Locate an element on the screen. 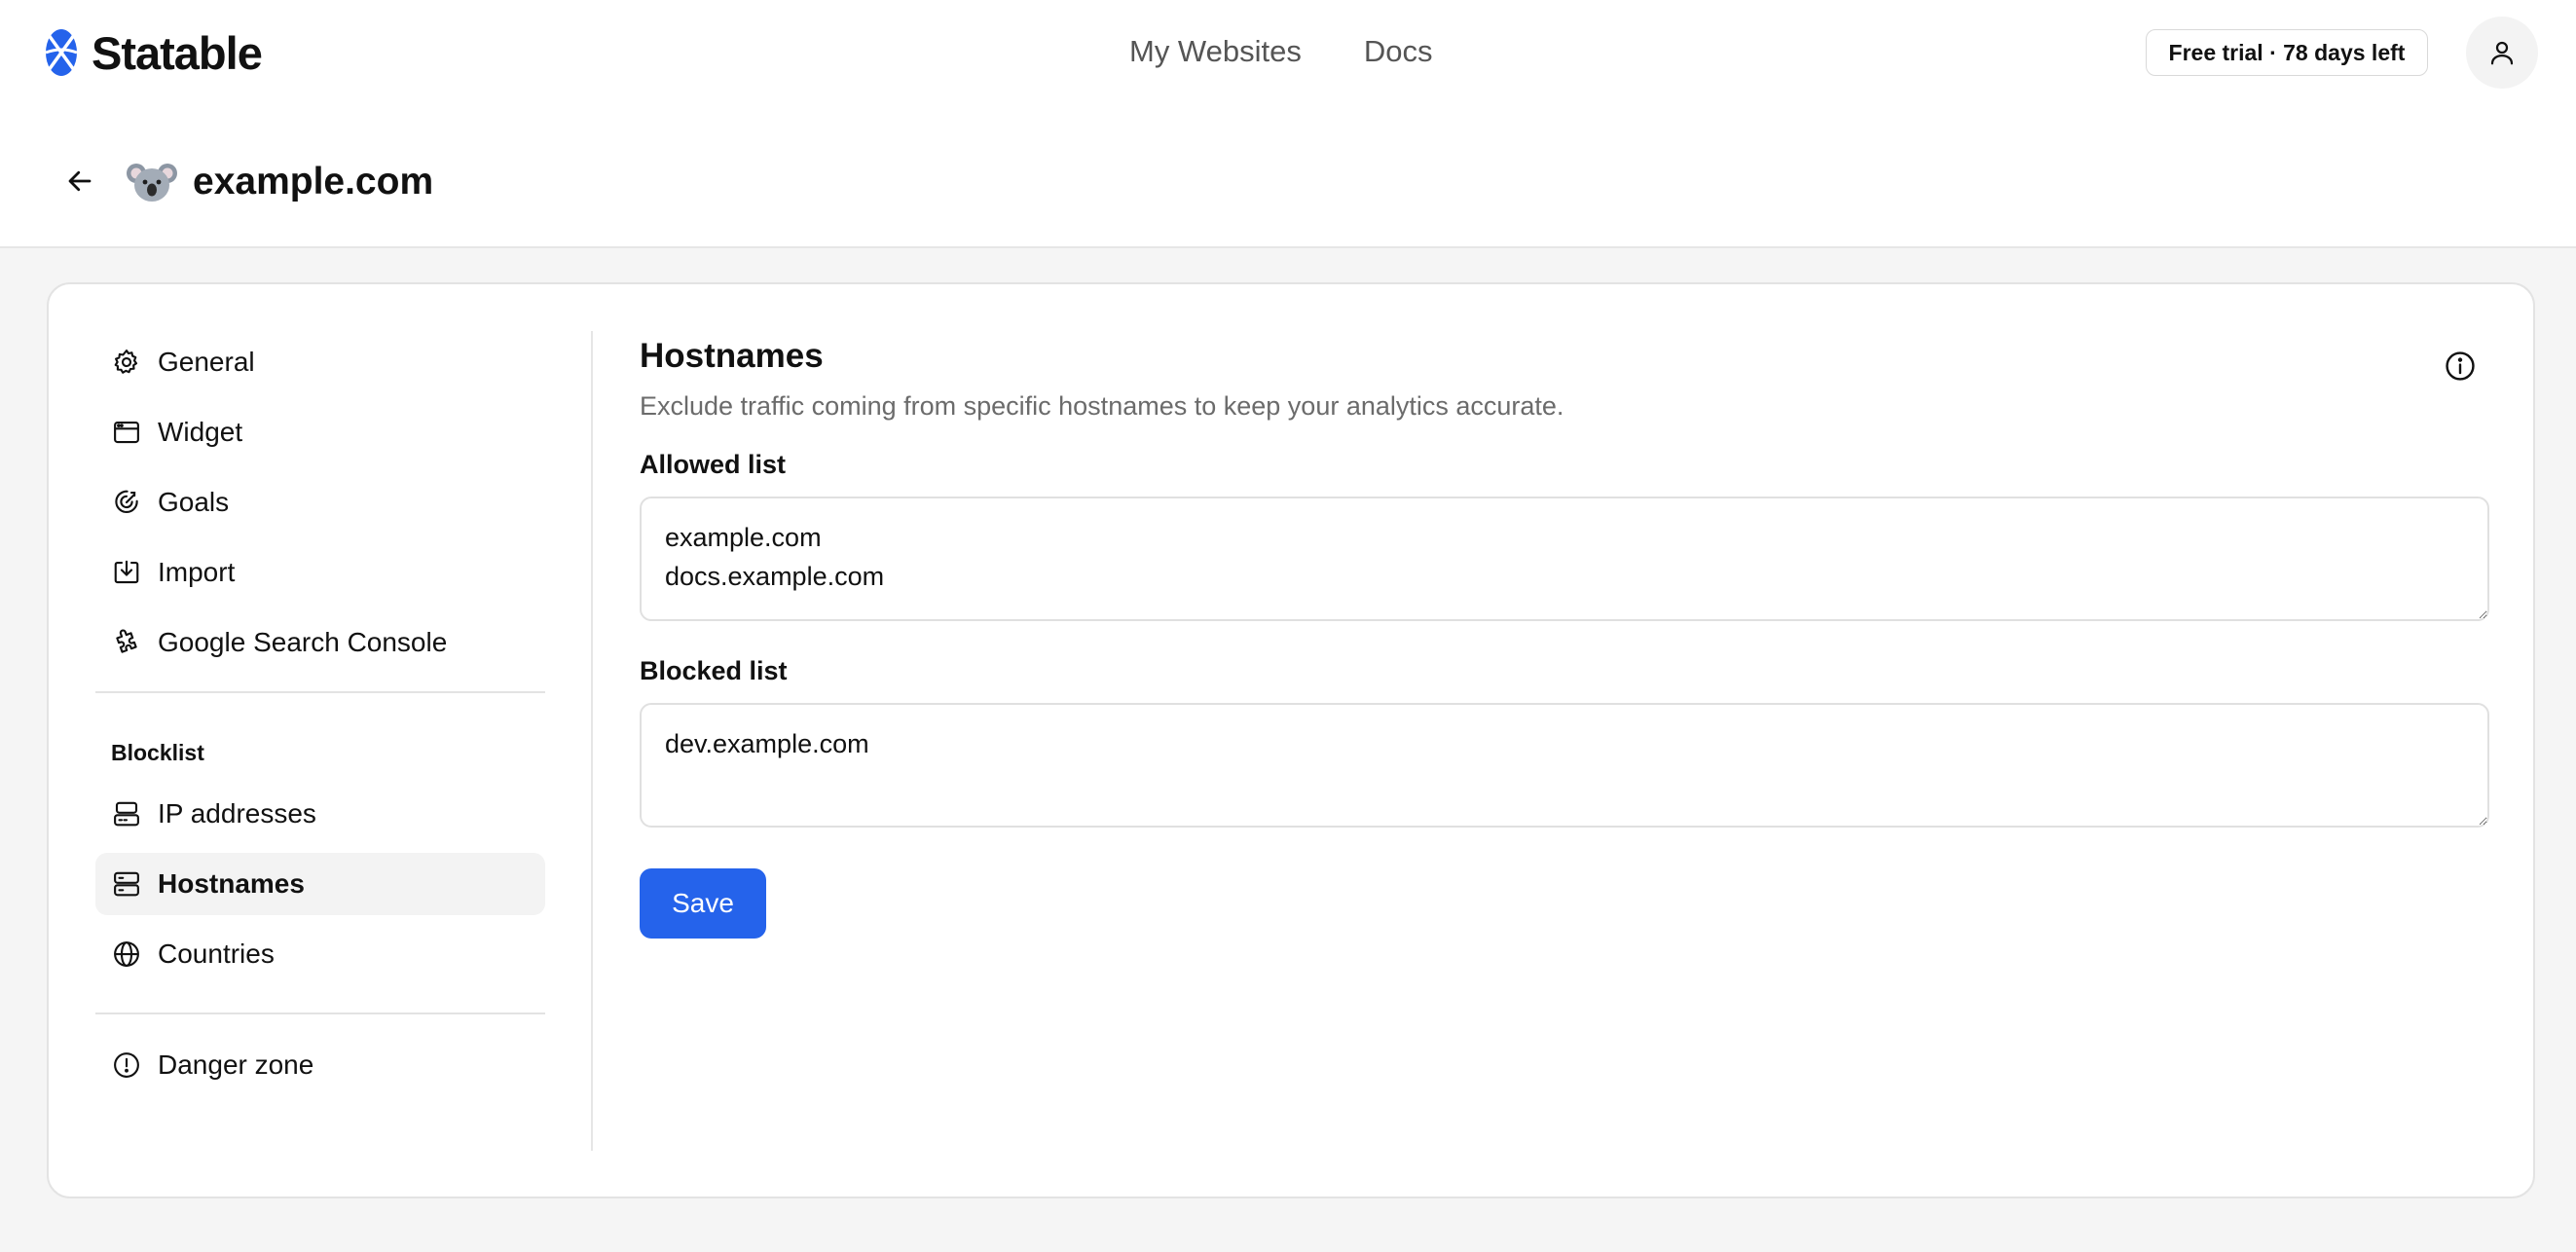 The image size is (2576, 1252). info-button is located at coordinates (2460, 366).